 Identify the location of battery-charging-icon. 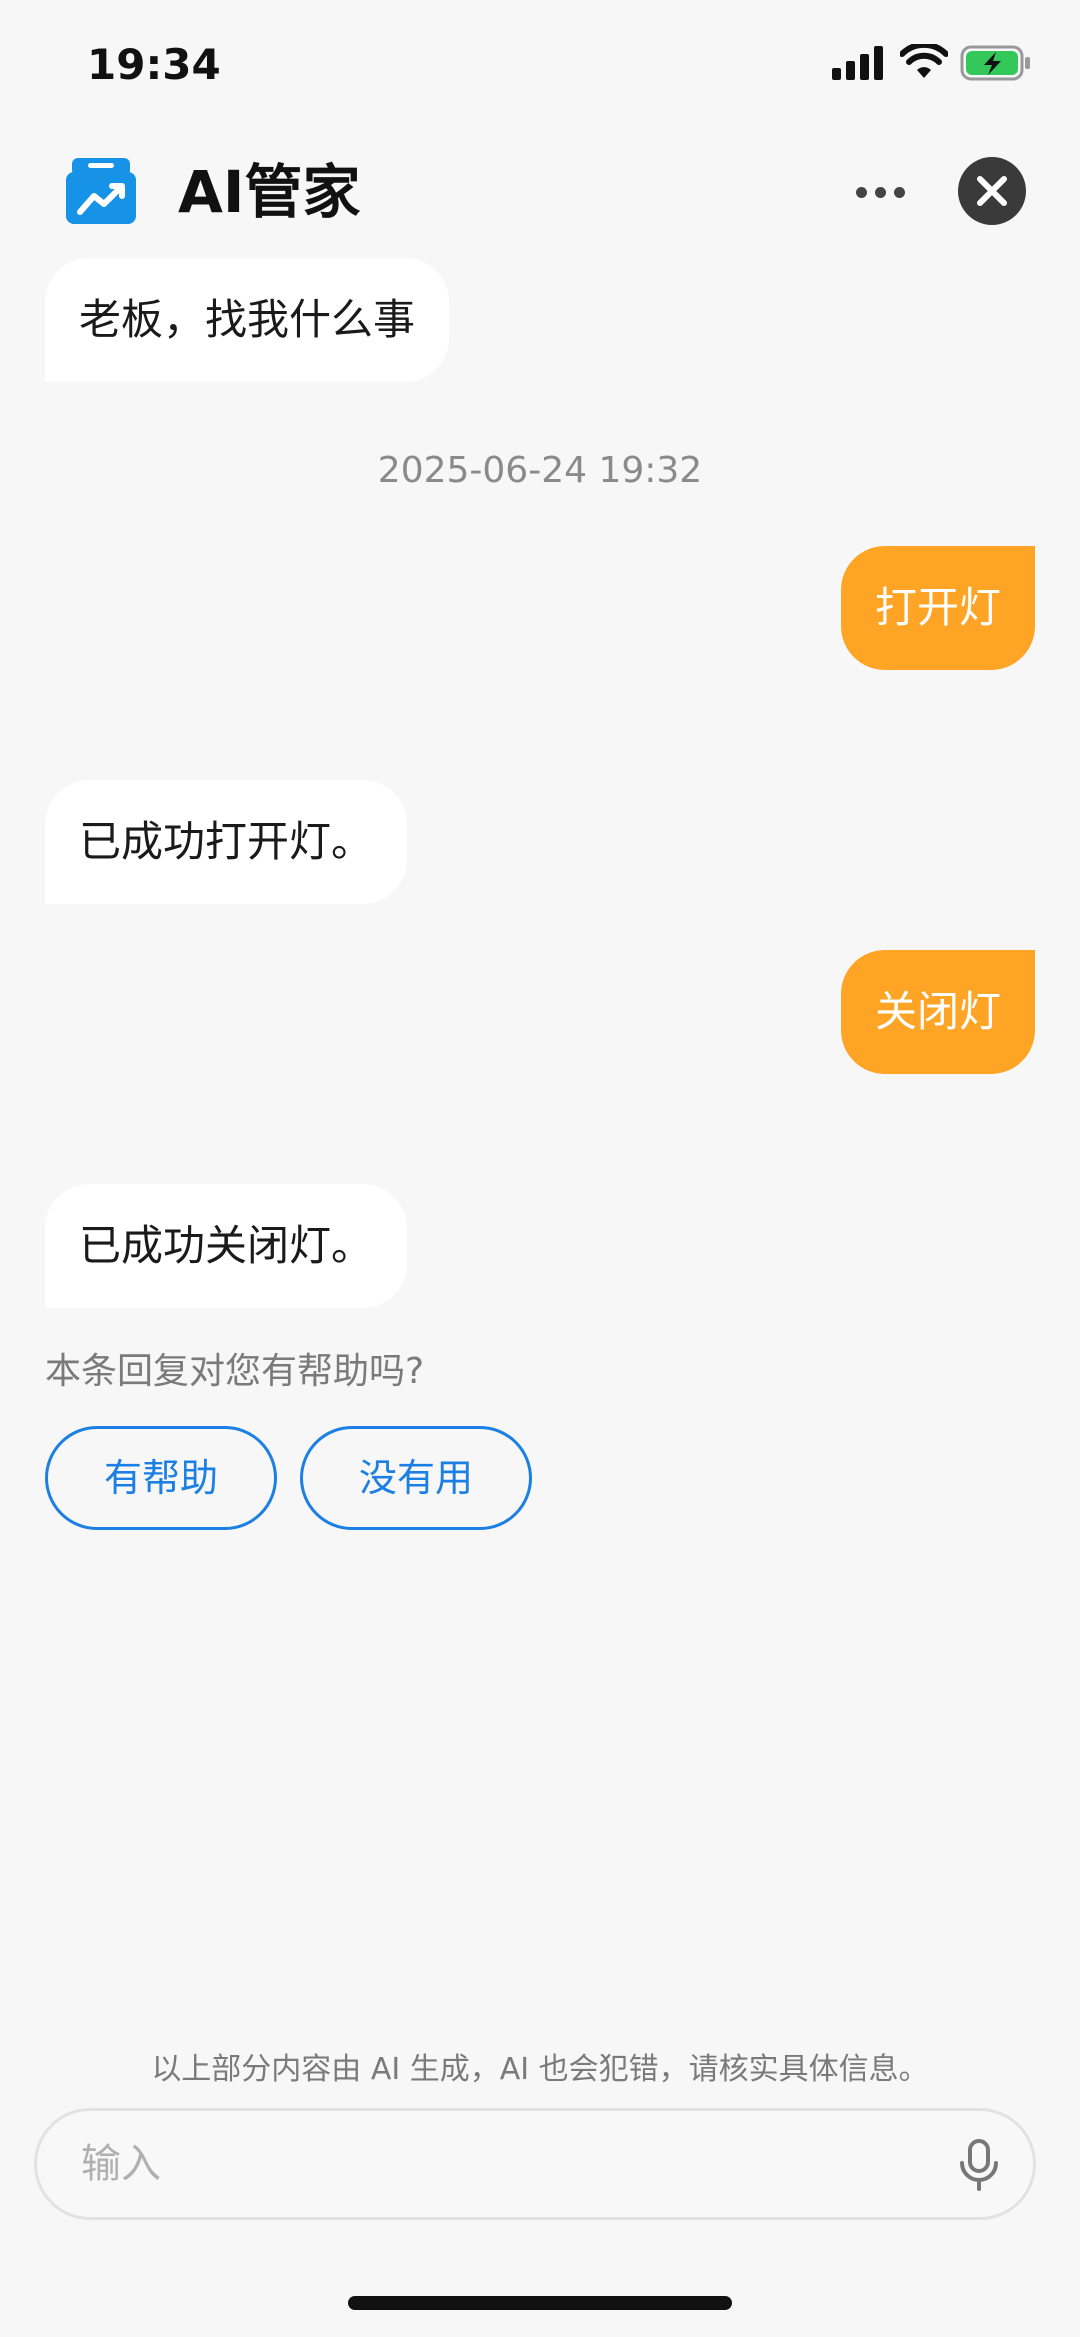
(995, 63).